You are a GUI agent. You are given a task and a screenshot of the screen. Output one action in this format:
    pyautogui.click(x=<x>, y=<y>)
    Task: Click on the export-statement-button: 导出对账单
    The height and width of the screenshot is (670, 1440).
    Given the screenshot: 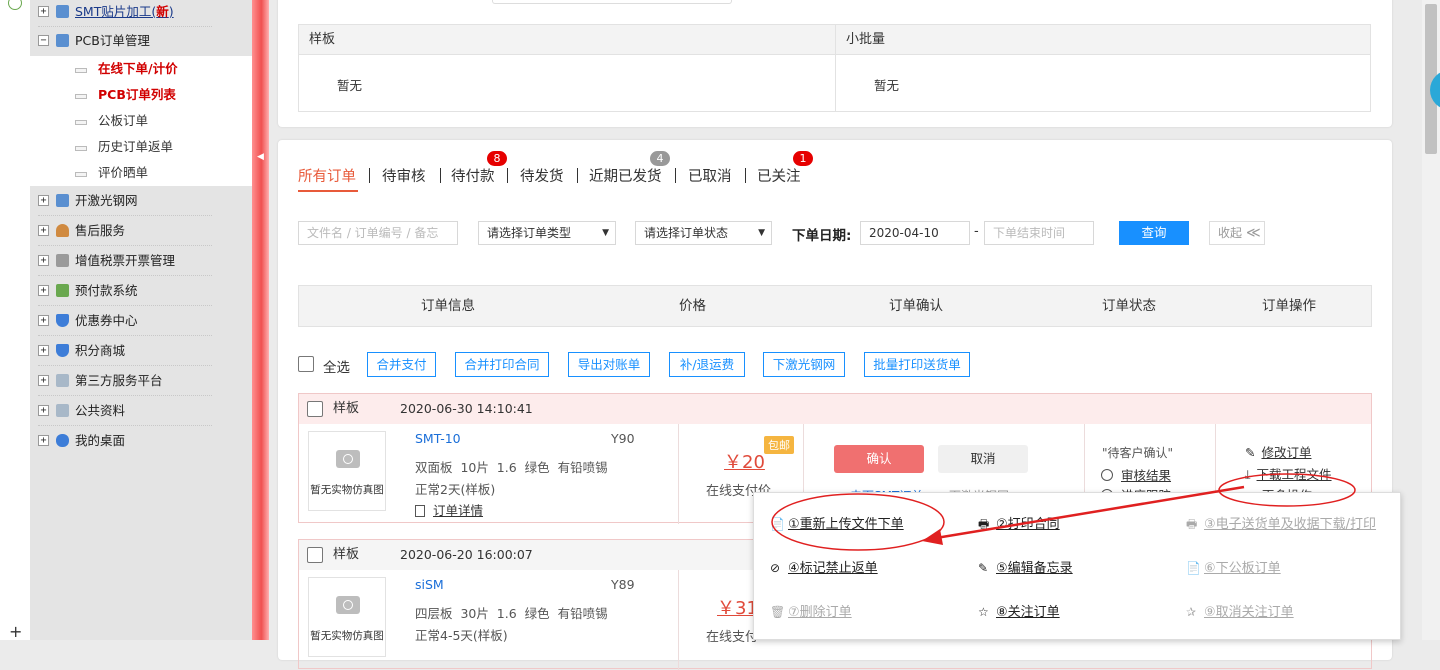 What is the action you would take?
    pyautogui.click(x=609, y=364)
    